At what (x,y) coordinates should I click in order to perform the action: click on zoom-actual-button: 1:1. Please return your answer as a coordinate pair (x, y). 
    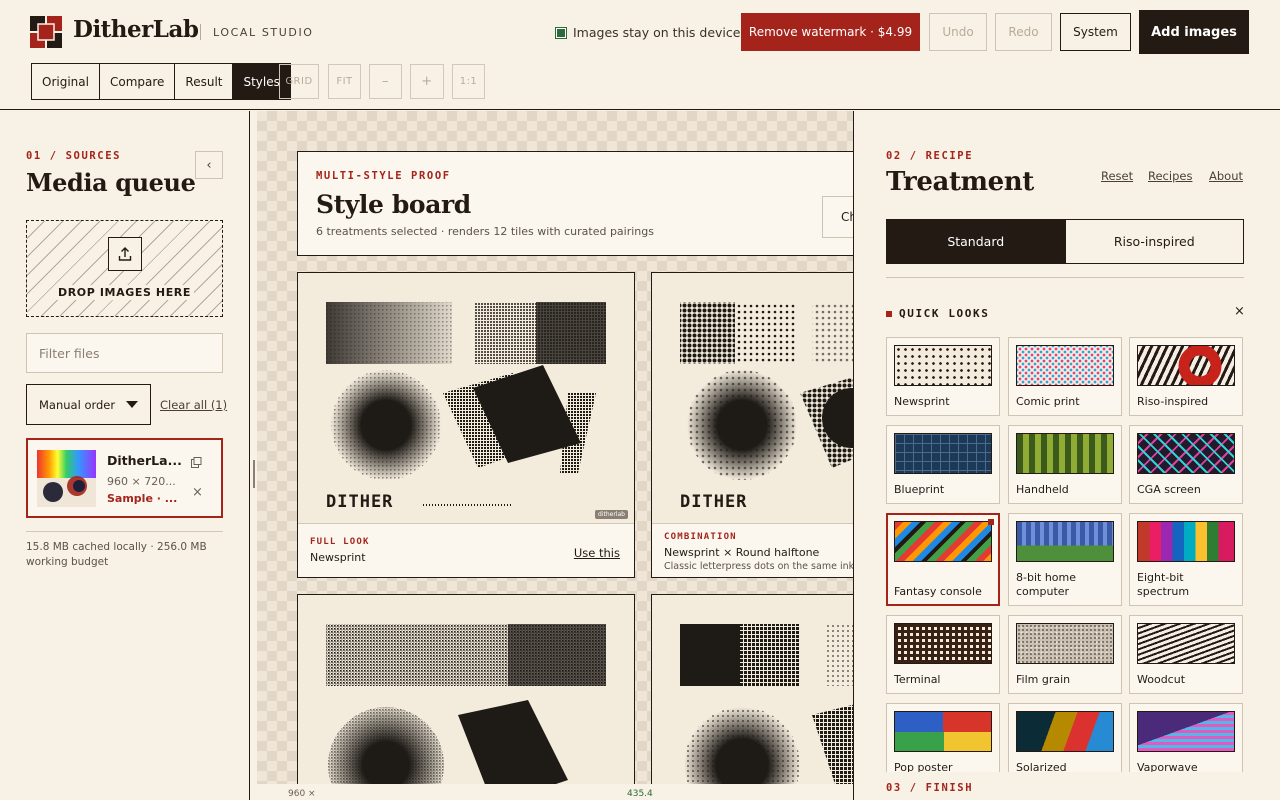
    Looking at the image, I should click on (468, 81).